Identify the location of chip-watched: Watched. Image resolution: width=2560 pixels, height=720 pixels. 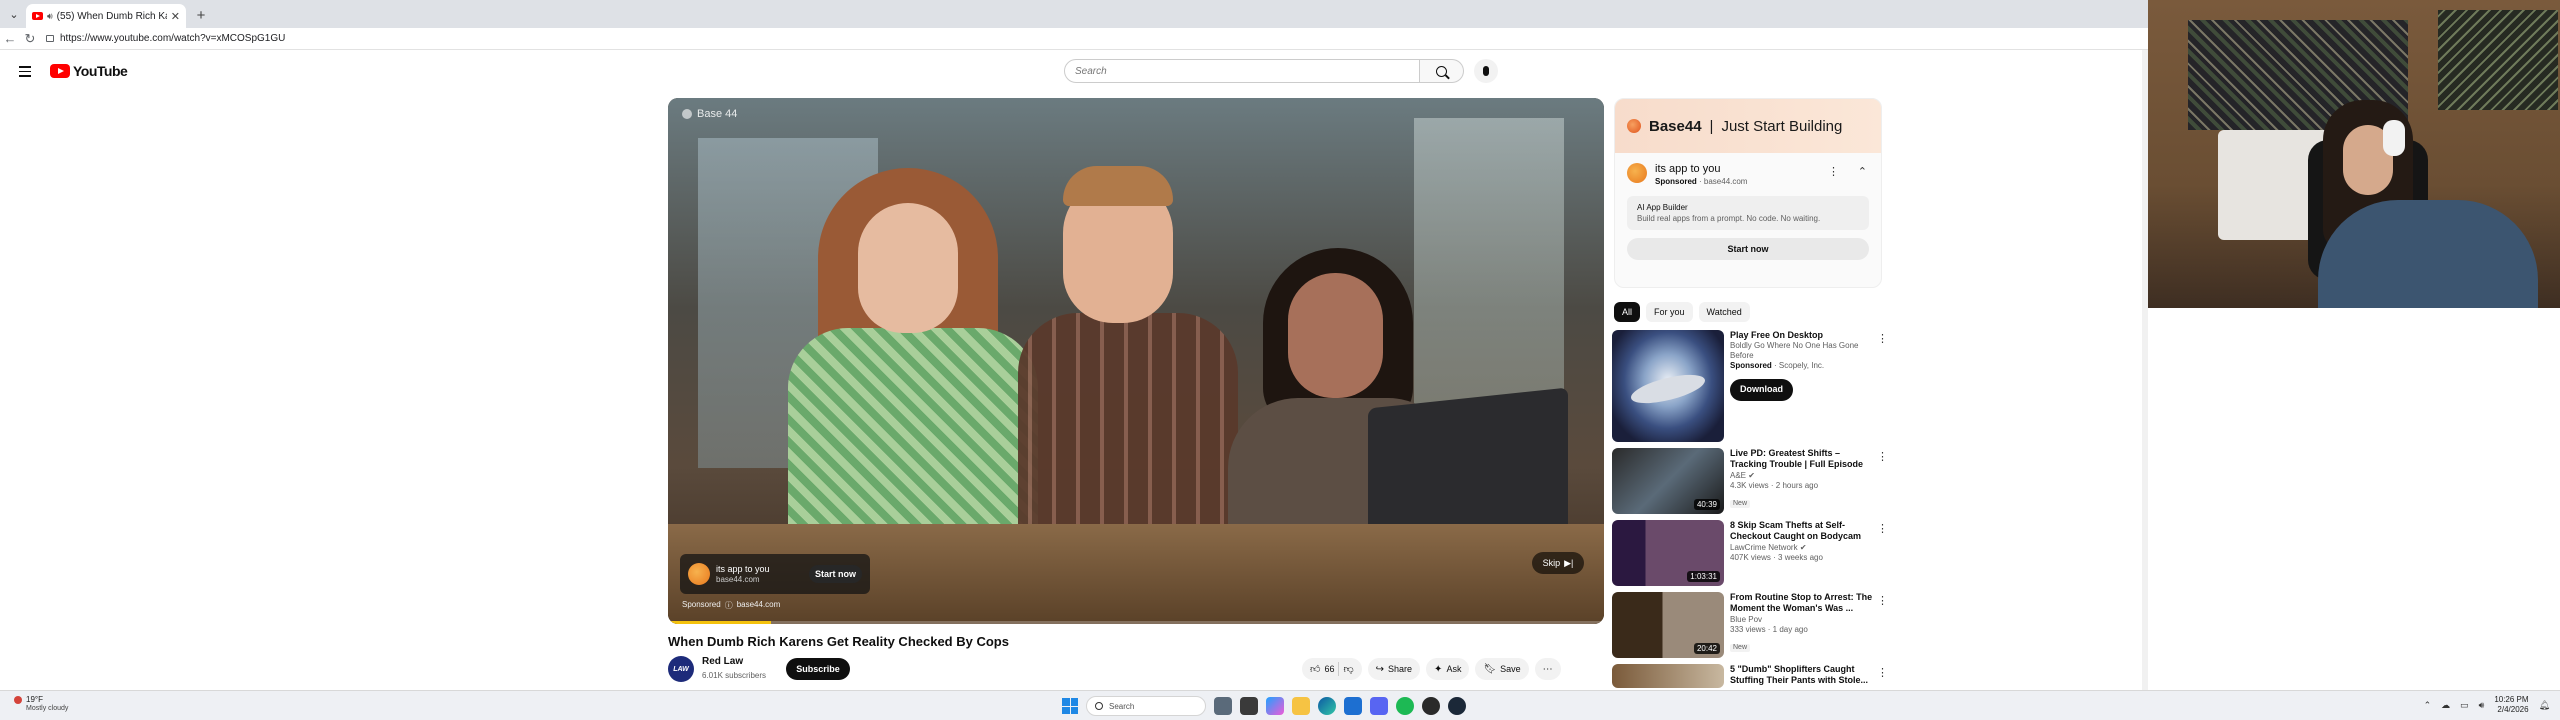
(1724, 312).